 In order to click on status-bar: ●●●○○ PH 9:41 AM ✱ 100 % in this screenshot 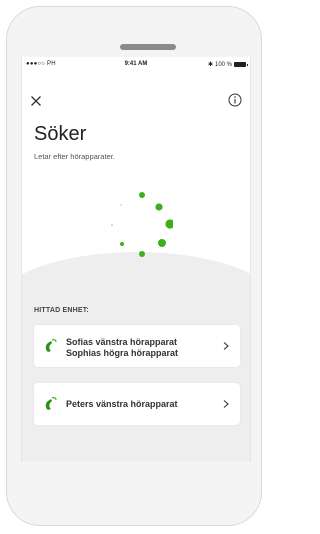, I will do `click(136, 64)`.